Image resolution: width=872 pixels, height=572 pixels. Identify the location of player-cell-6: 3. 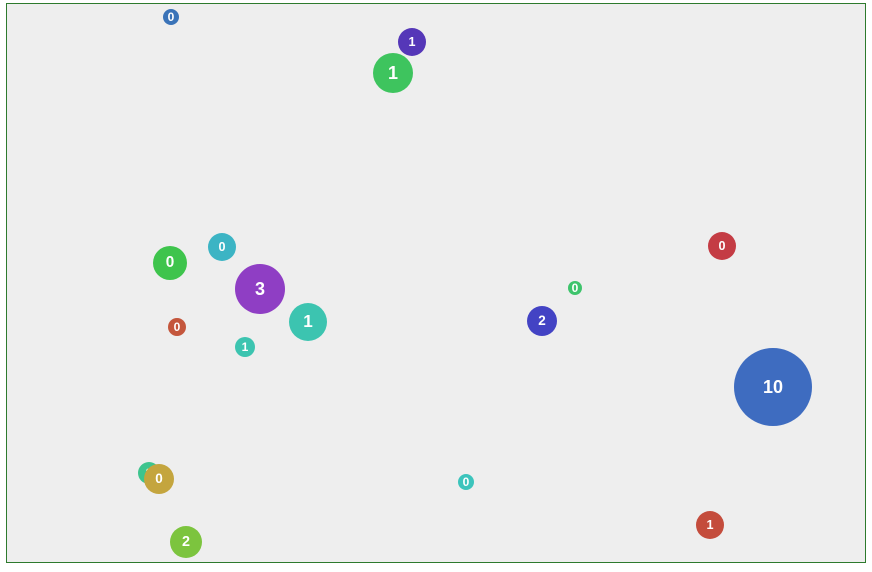
(260, 289).